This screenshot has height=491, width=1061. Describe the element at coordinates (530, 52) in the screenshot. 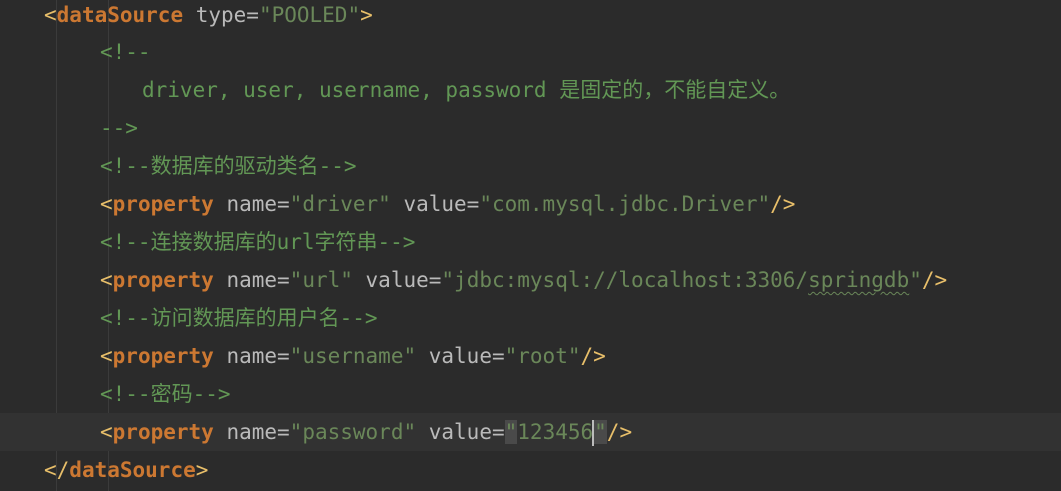

I see `code-line: <!--` at that location.